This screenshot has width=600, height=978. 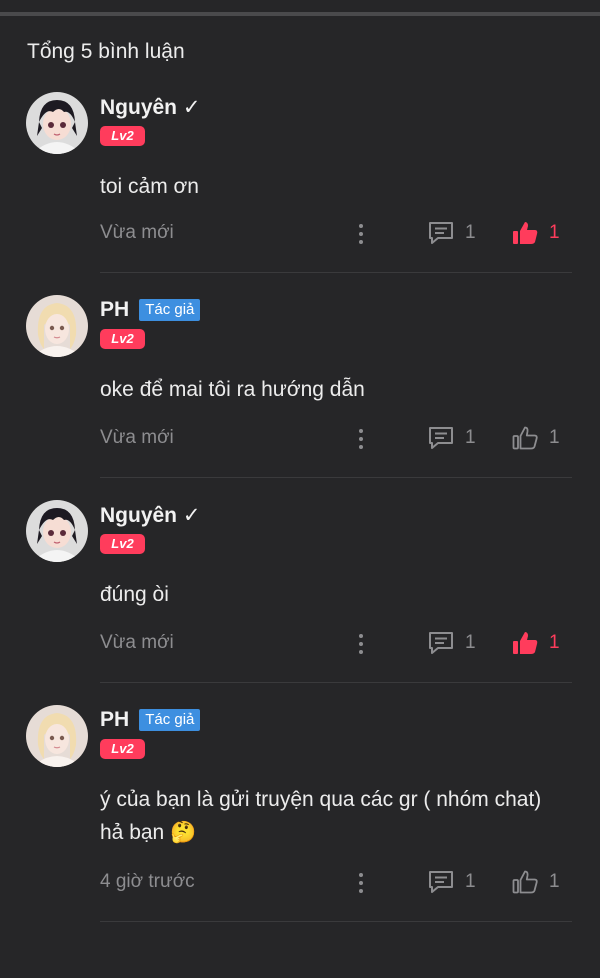 What do you see at coordinates (147, 881) in the screenshot?
I see `comment-time: 4 giờ trước` at bounding box center [147, 881].